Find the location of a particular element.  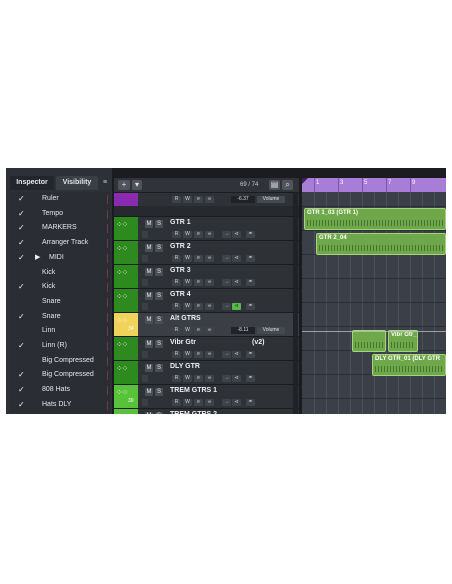

visibility-item: ✓ Ruler is located at coordinates (60, 199).